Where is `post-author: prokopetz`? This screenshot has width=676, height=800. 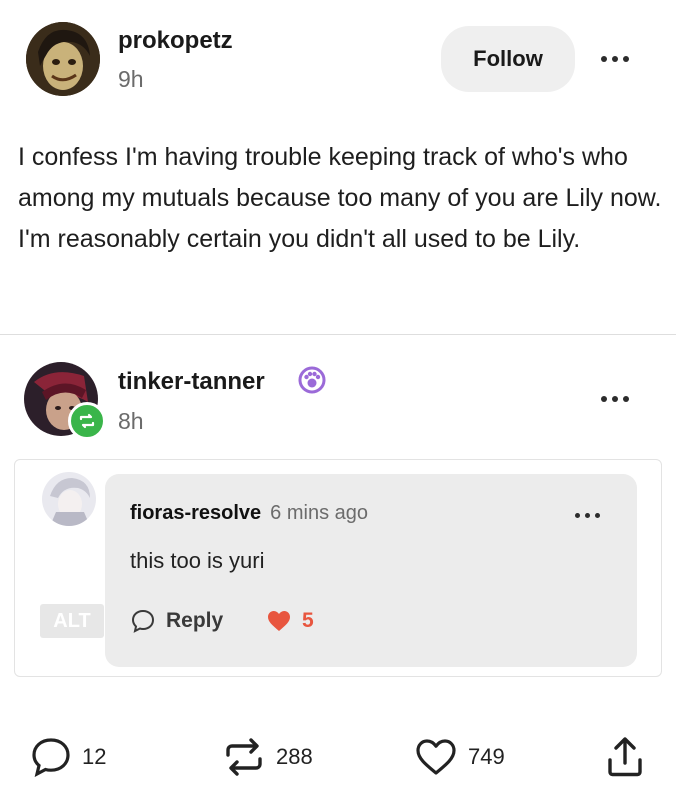 post-author: prokopetz is located at coordinates (175, 41).